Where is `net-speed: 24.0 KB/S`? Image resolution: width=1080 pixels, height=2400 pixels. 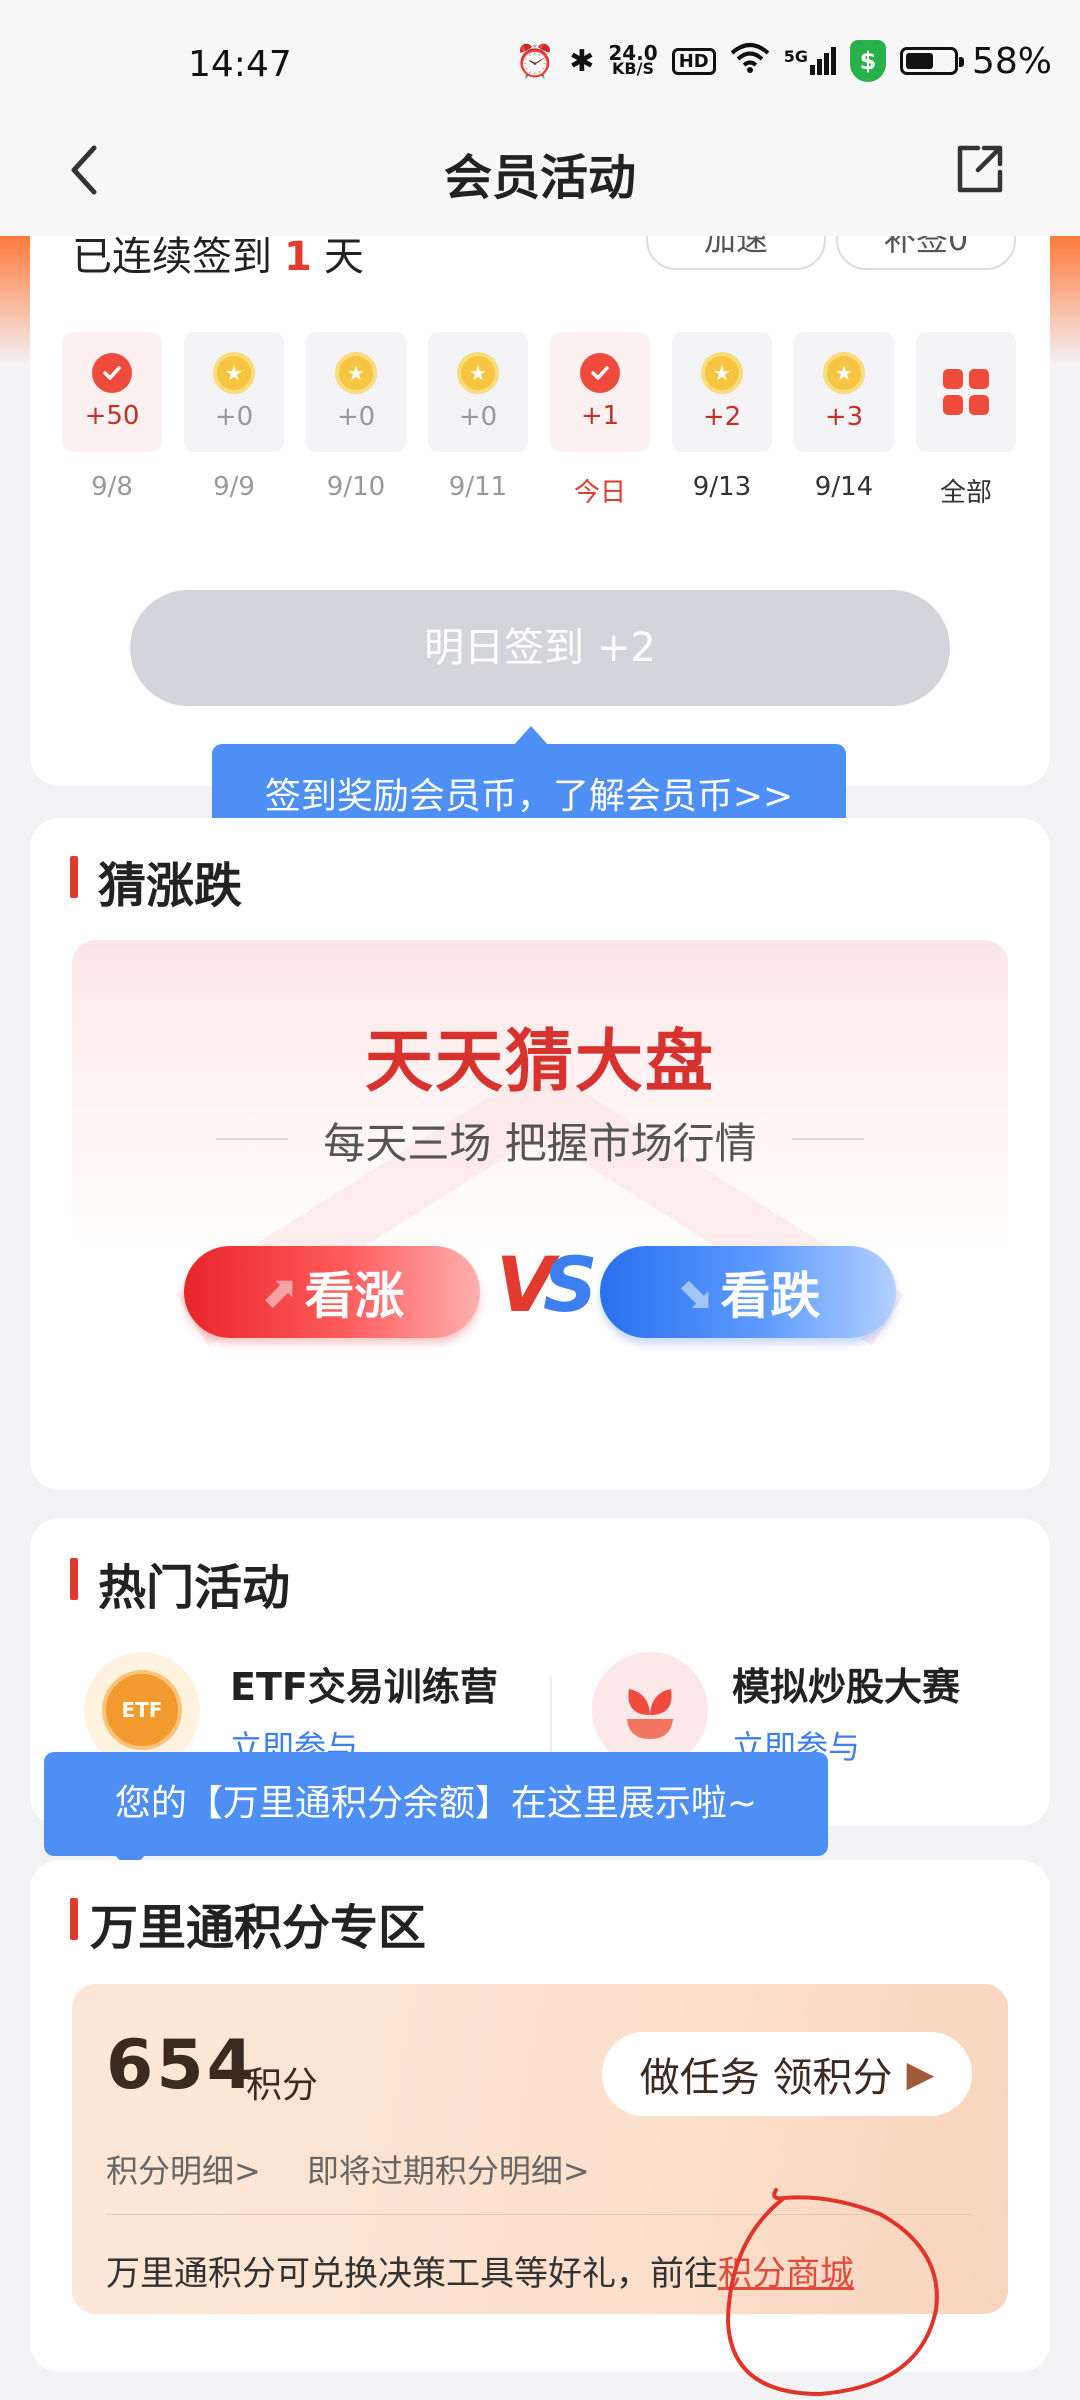
net-speed: 24.0 KB/S is located at coordinates (632, 60).